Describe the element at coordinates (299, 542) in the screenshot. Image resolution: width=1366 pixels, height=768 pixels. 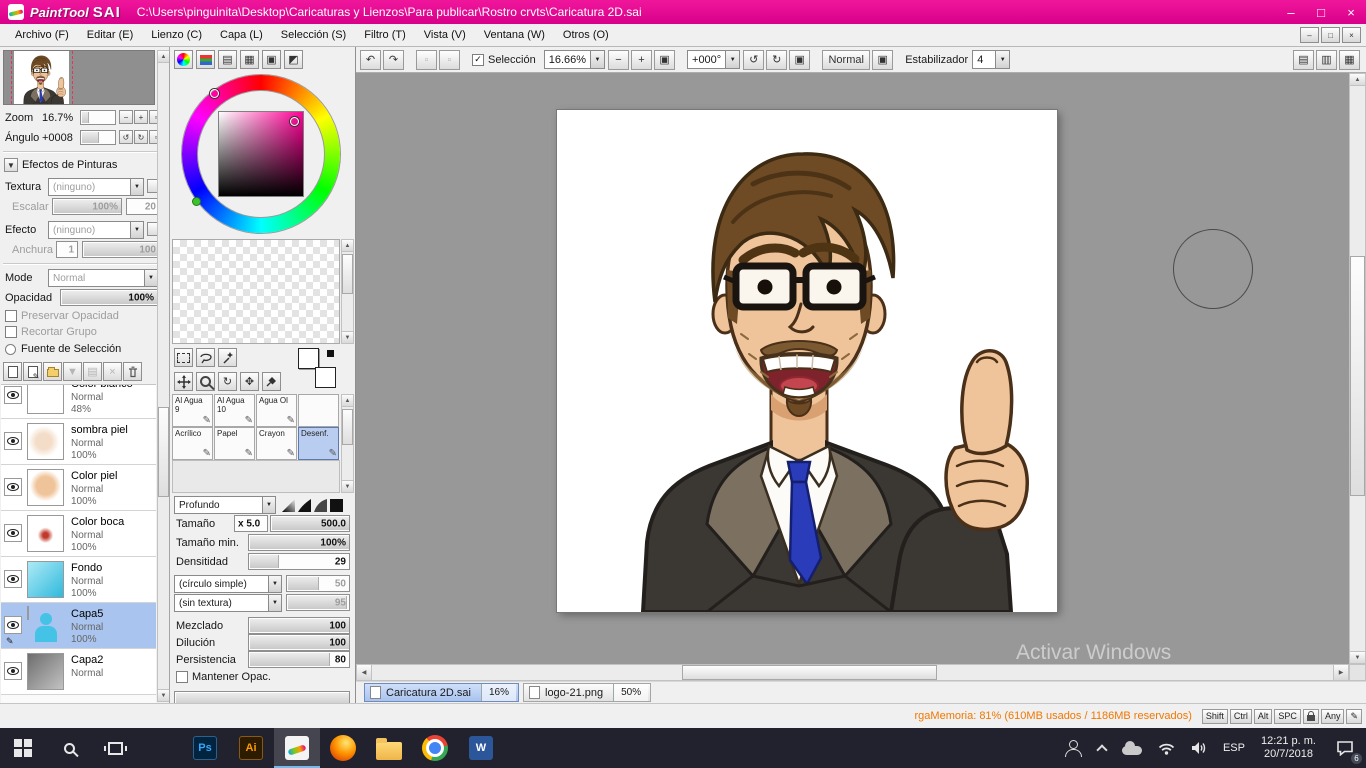
I see `min-size-slider: 100%` at that location.